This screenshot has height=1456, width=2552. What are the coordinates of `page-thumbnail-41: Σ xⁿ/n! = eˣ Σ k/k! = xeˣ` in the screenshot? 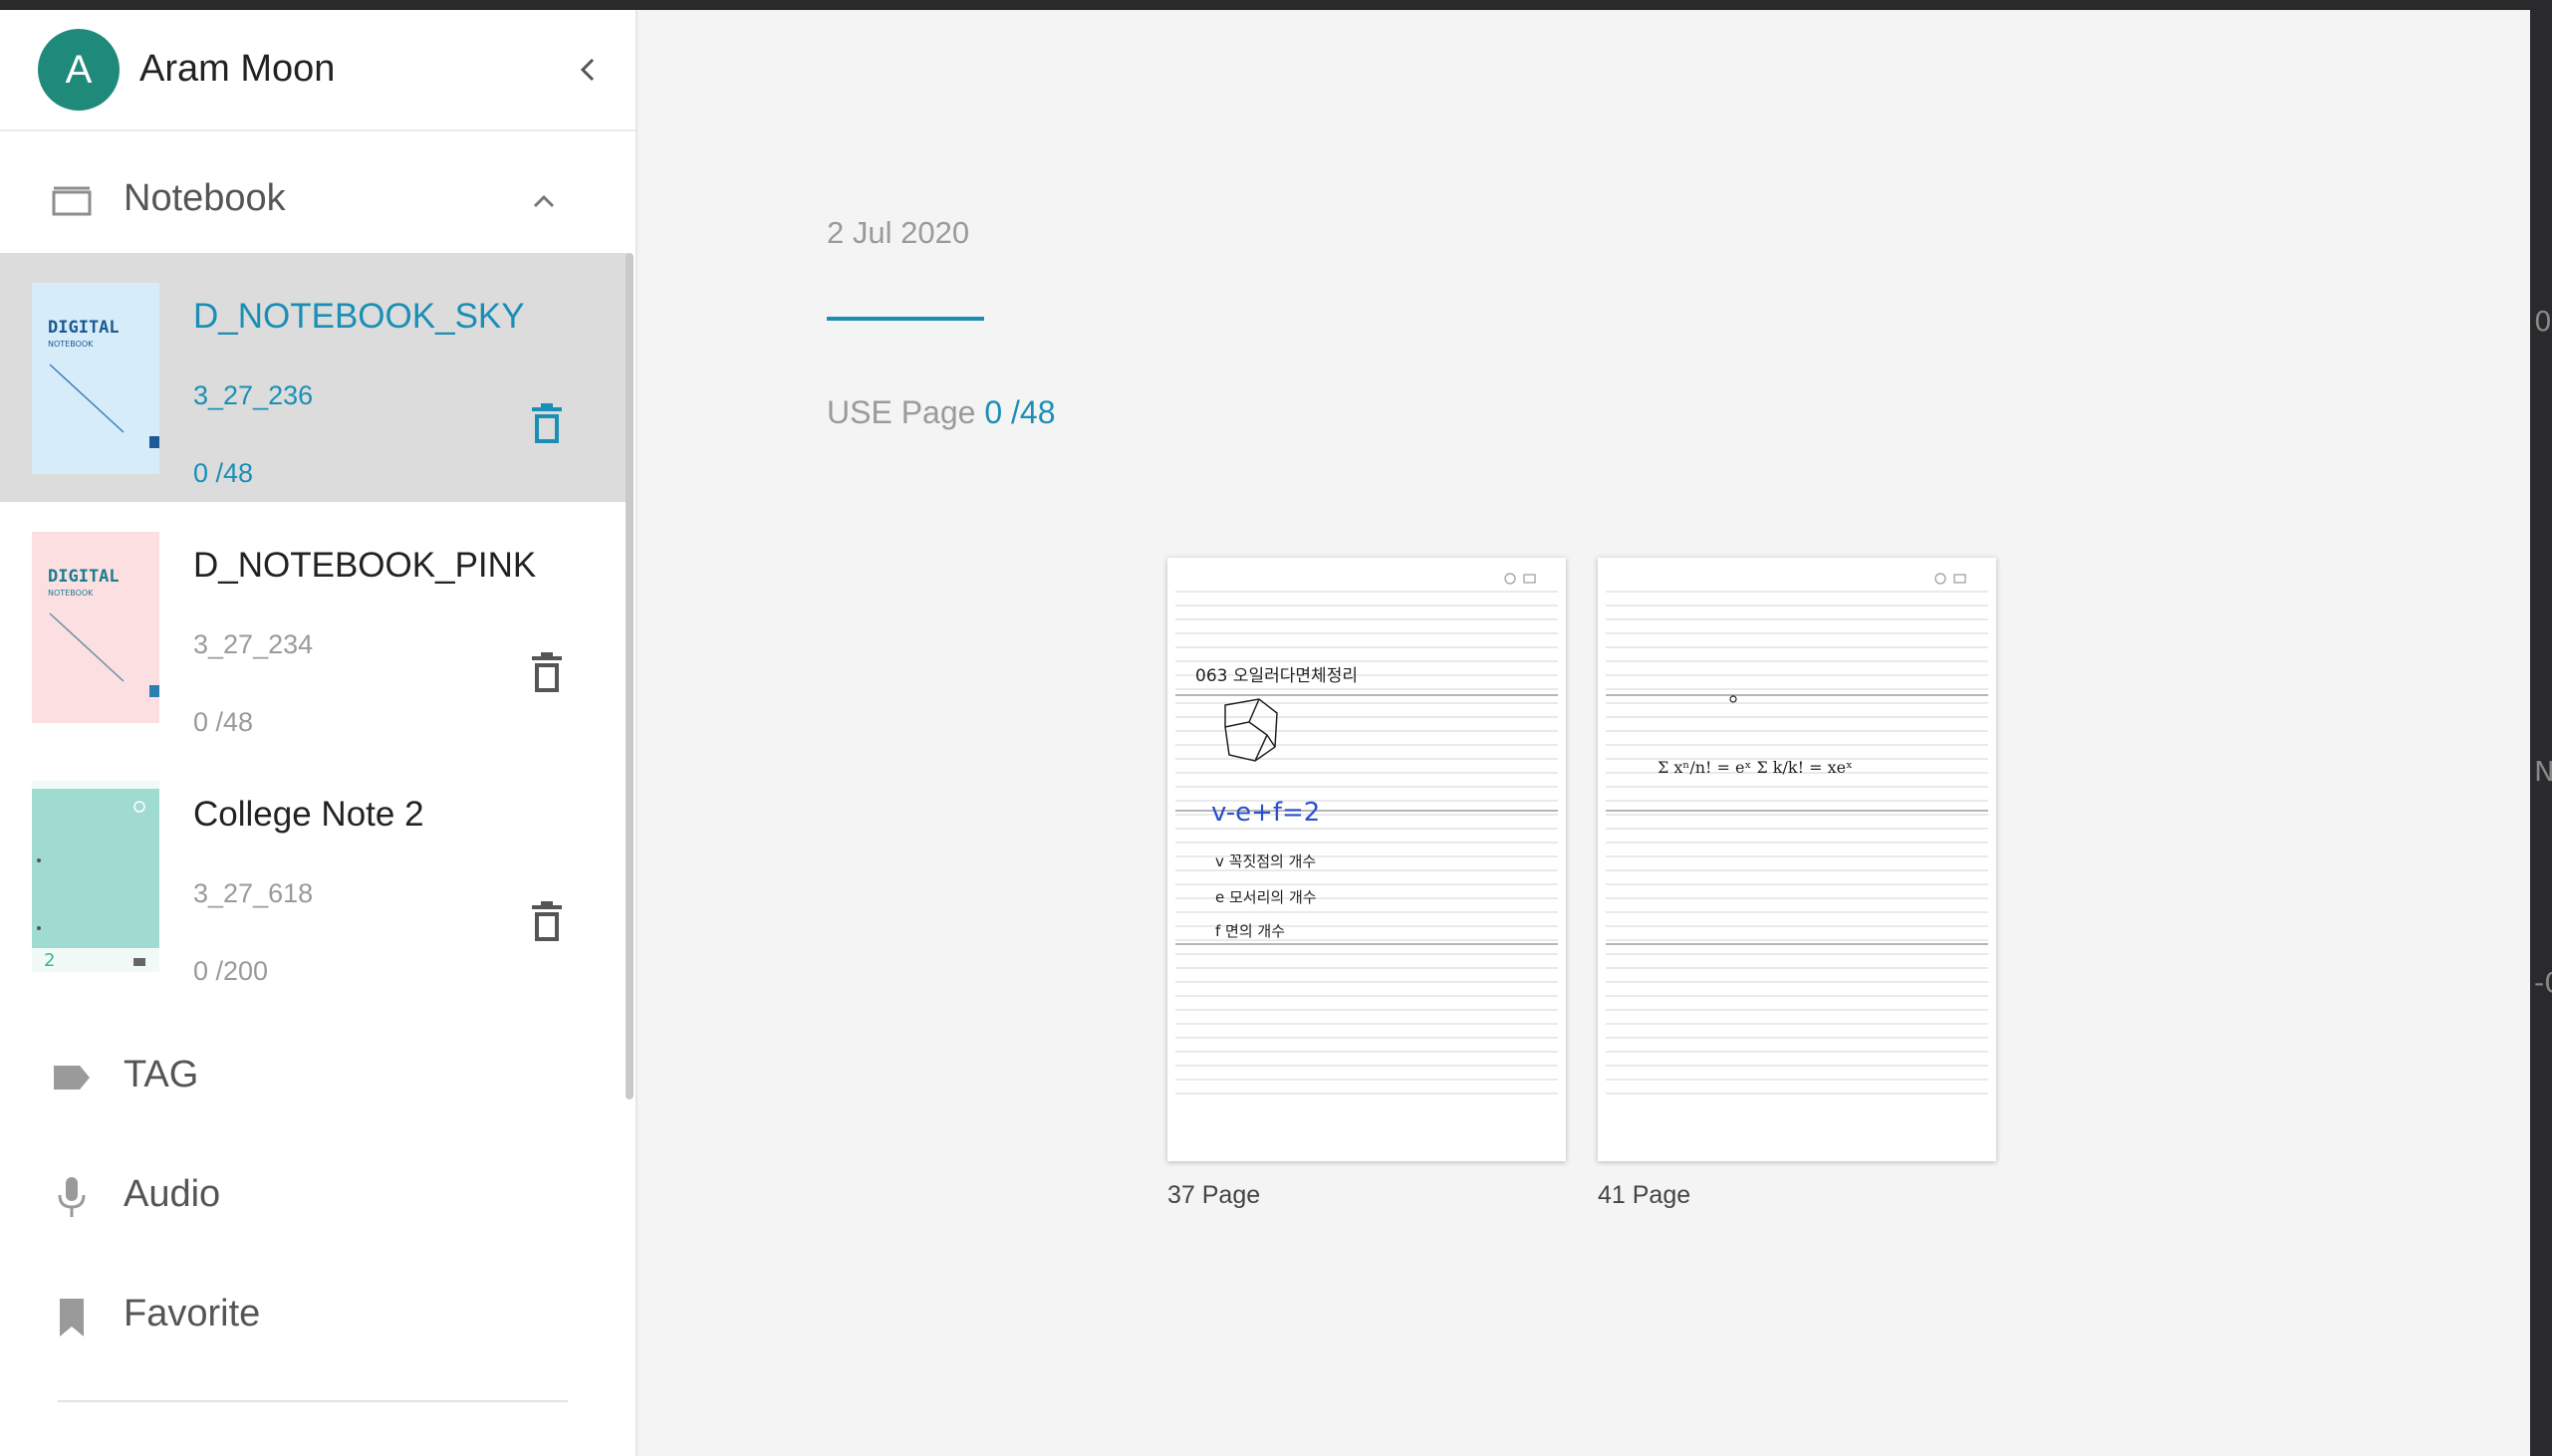 It's located at (1797, 859).